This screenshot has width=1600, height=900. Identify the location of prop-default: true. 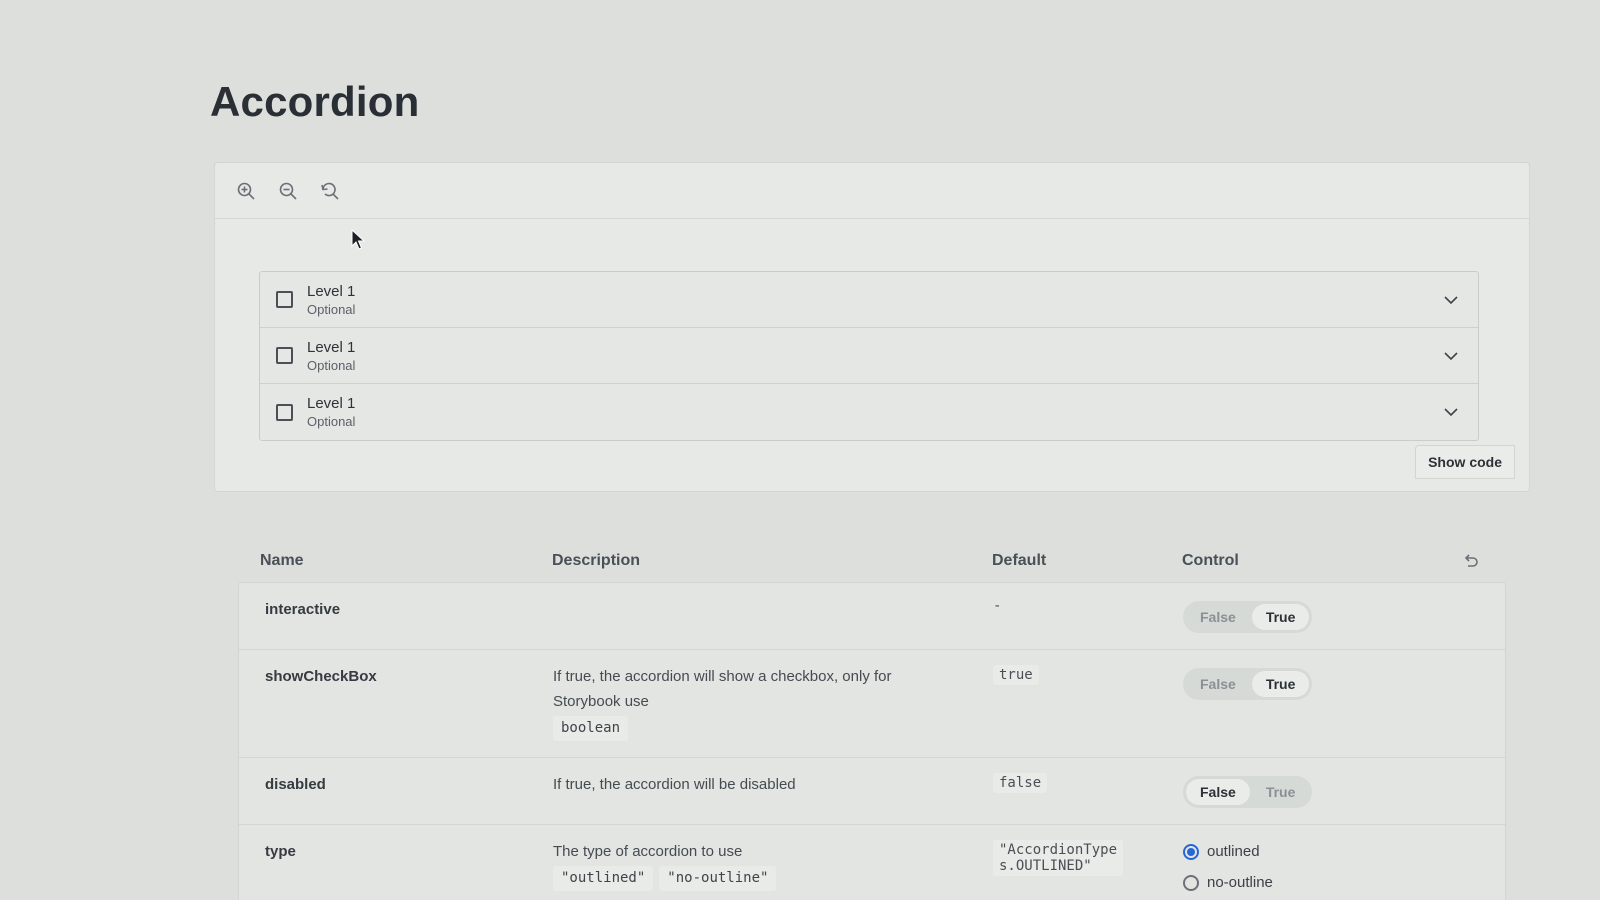
(1016, 675).